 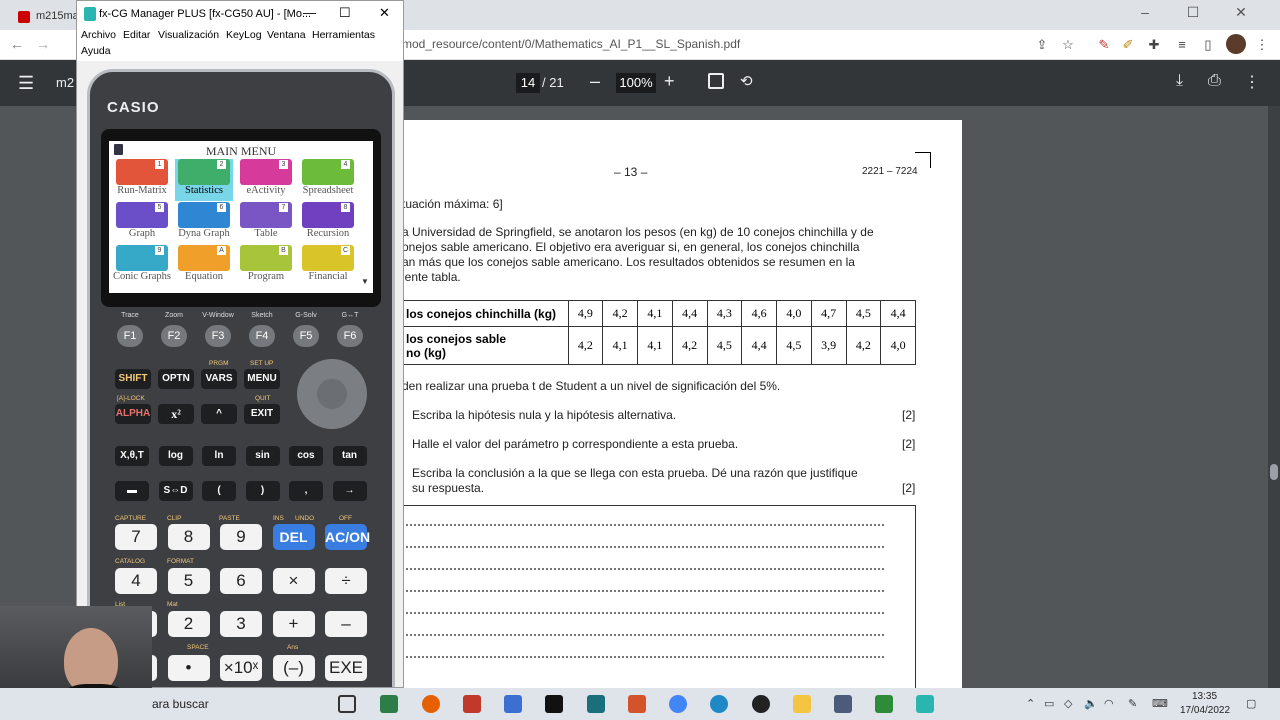 I want to click on menu-editar: Editar, so click(x=136, y=35).